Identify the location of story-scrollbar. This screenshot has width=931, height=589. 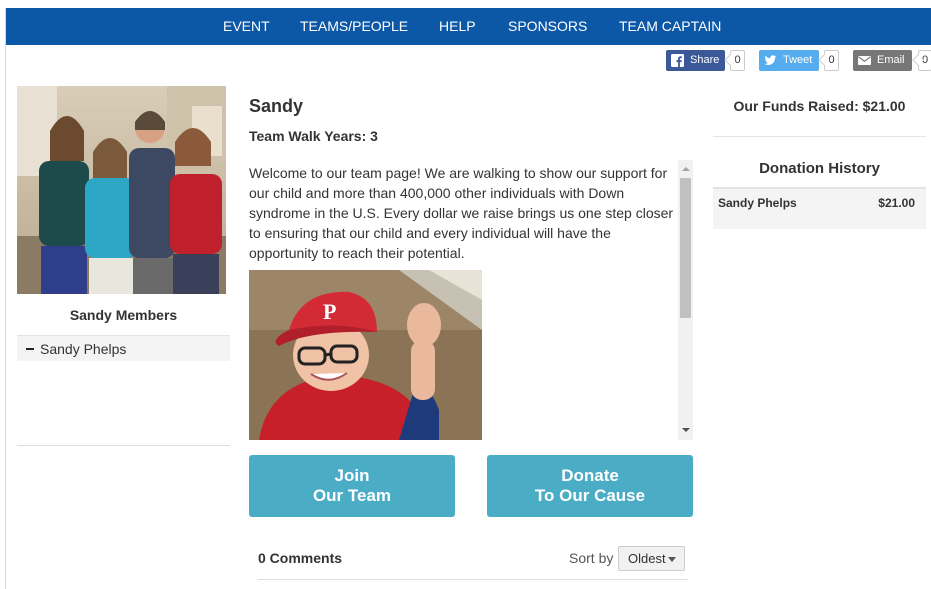
(685, 300).